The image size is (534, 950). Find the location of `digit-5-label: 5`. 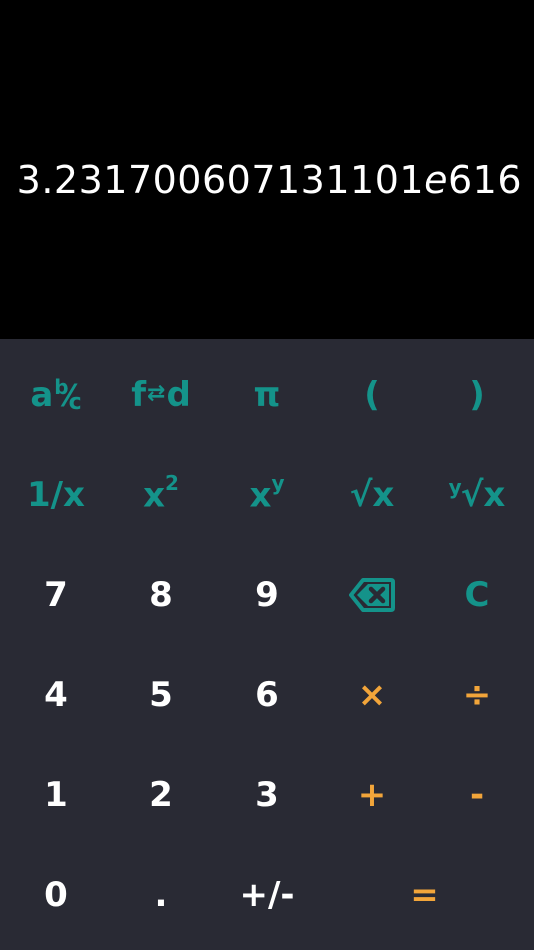

digit-5-label: 5 is located at coordinates (161, 695).